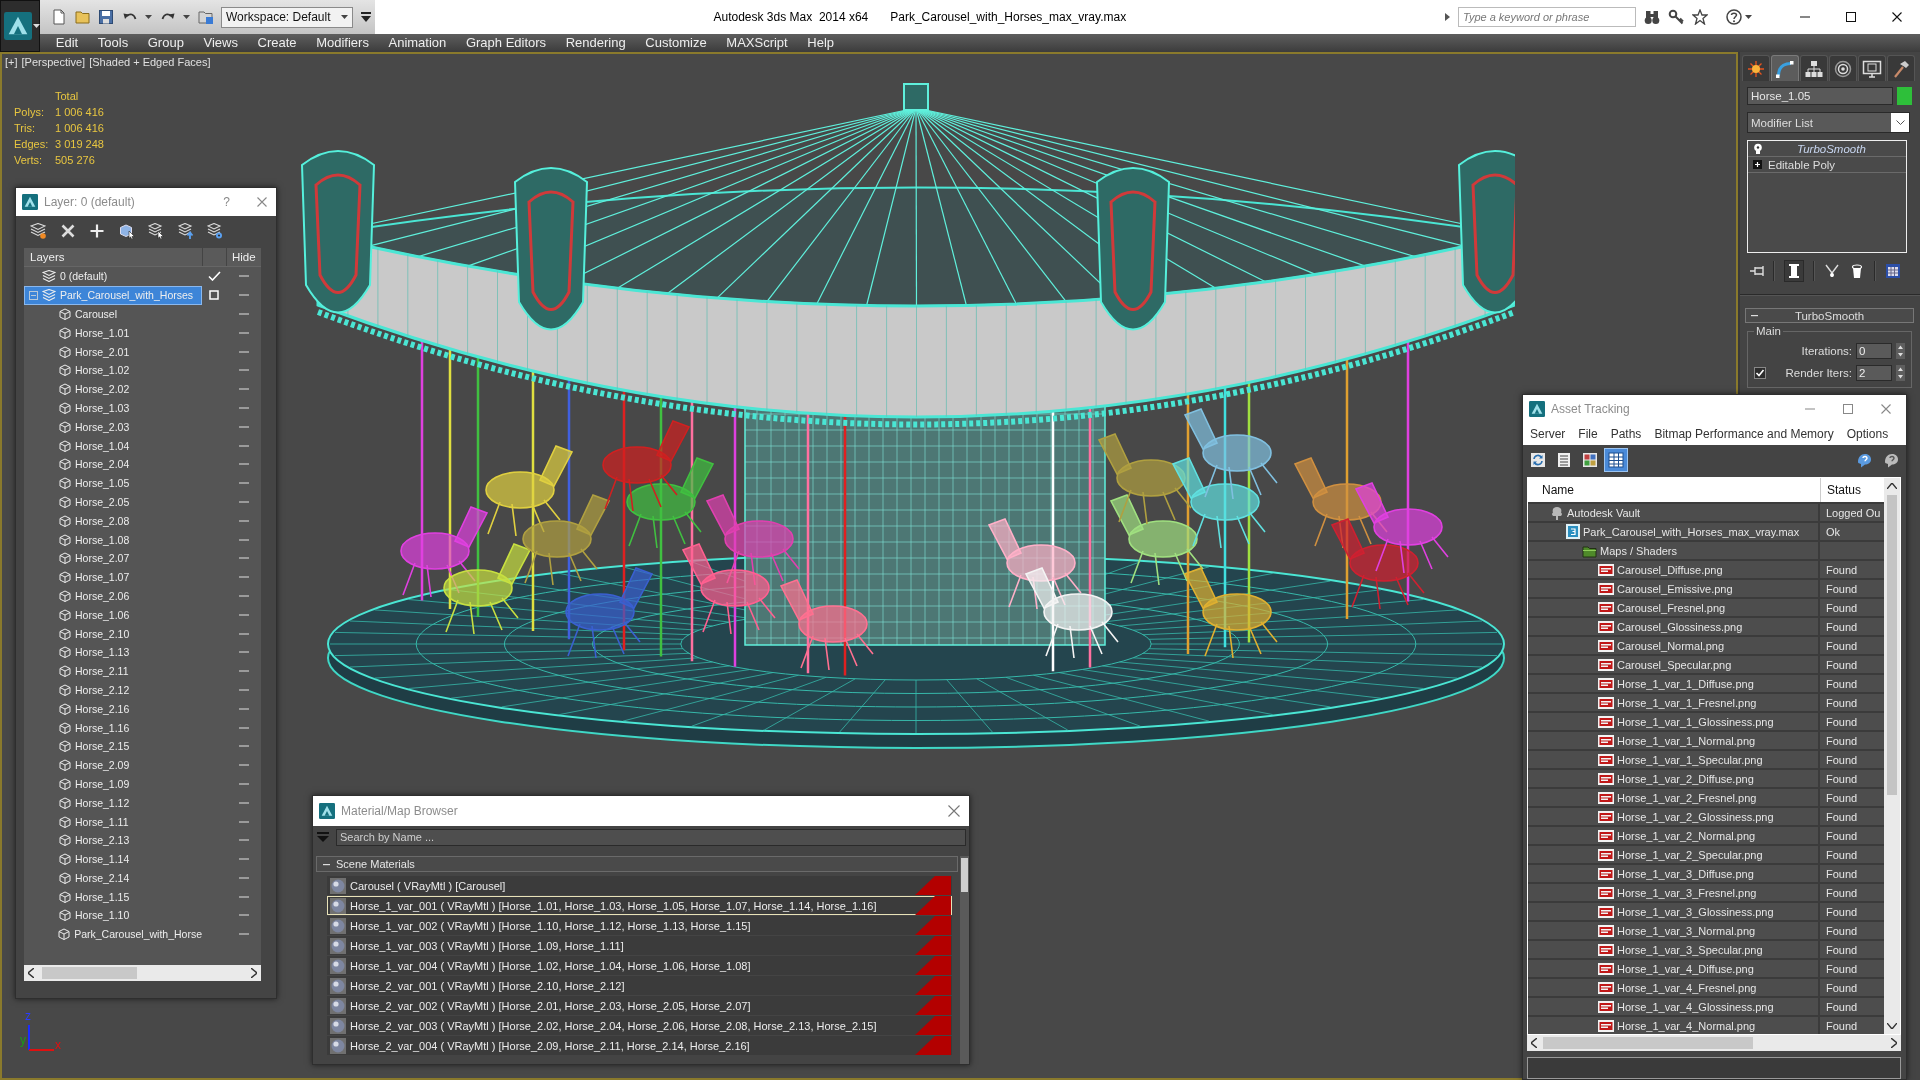 Image resolution: width=1920 pixels, height=1080 pixels. I want to click on menu-item: MAXScript, so click(757, 43).